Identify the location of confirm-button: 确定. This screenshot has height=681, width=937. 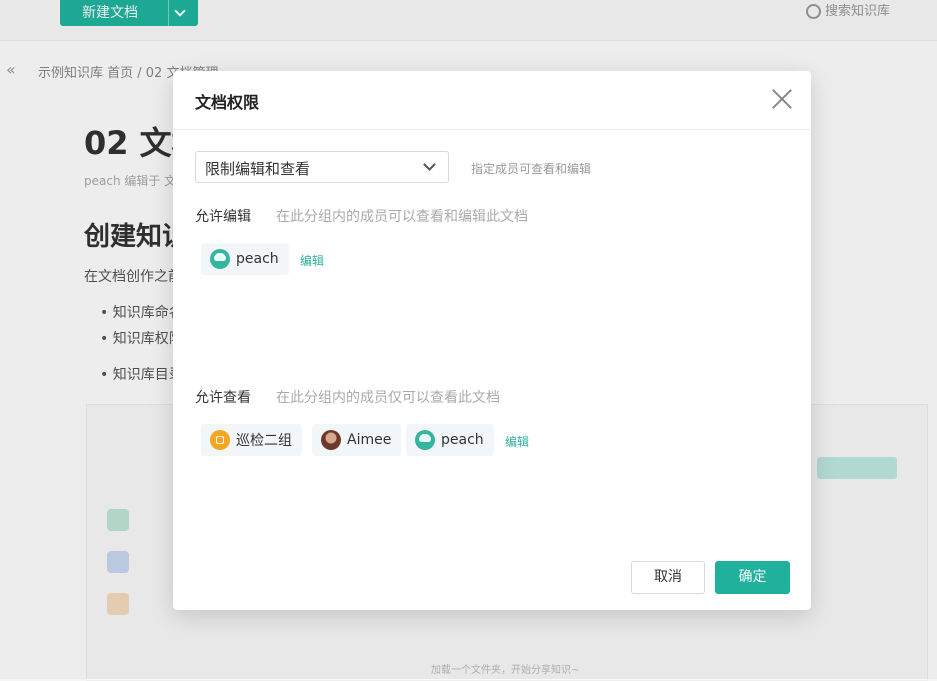
(752, 577).